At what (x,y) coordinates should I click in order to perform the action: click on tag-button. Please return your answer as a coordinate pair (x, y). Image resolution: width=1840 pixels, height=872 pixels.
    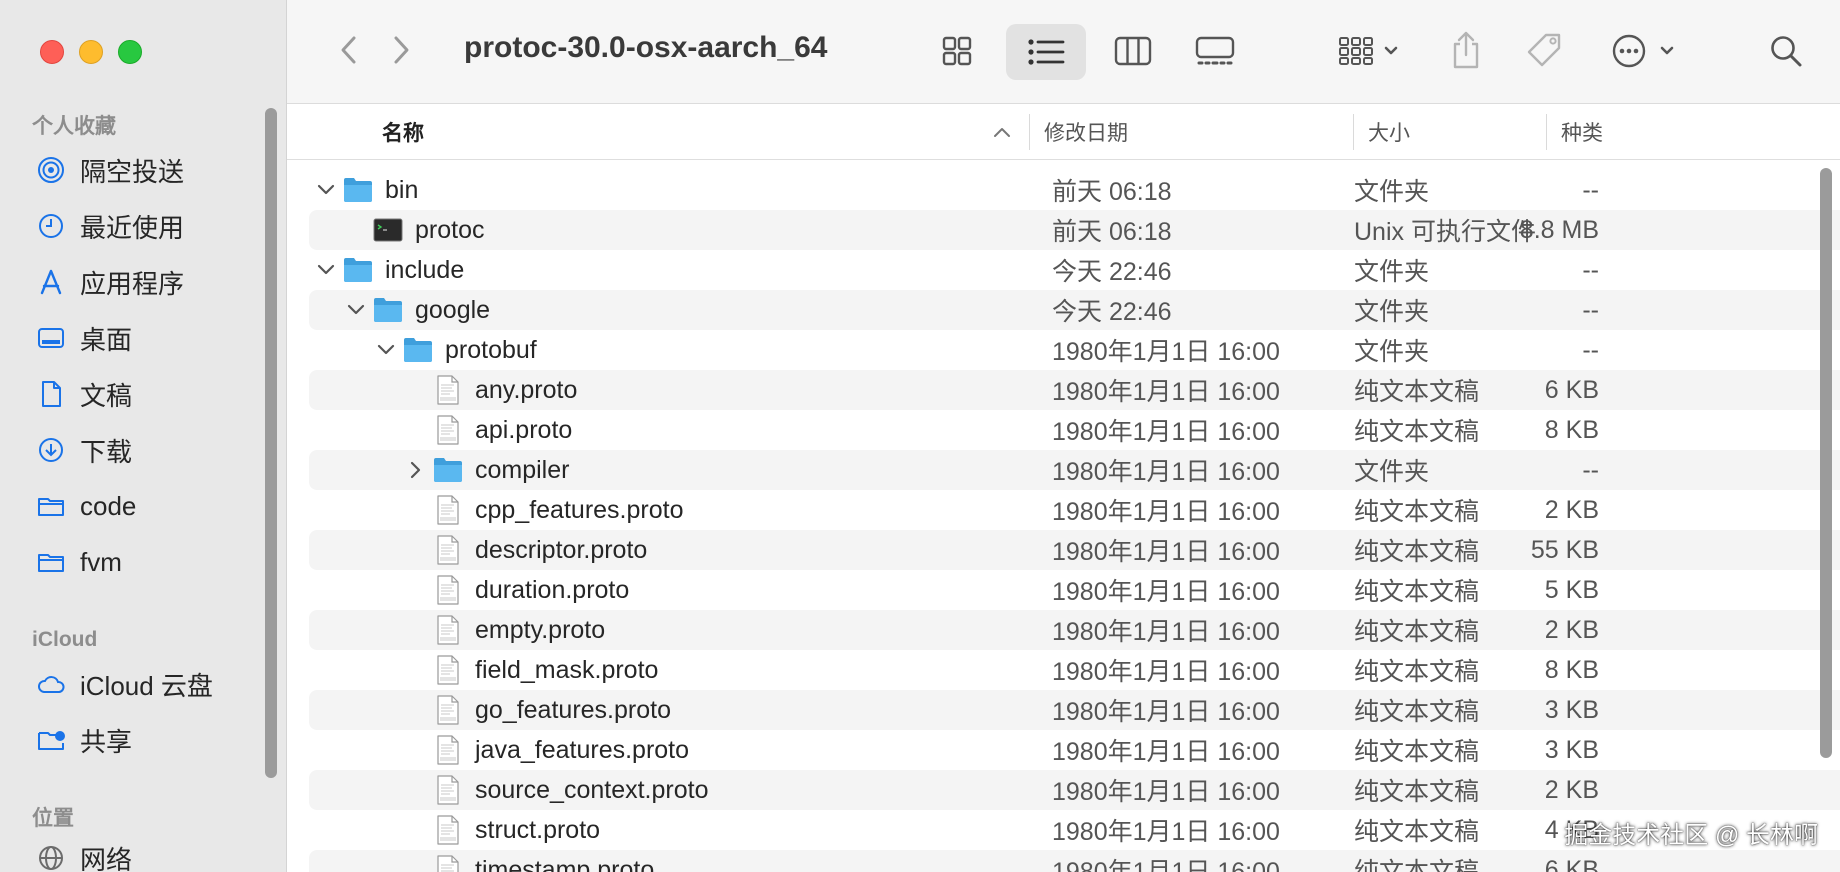
    Looking at the image, I should click on (1544, 51).